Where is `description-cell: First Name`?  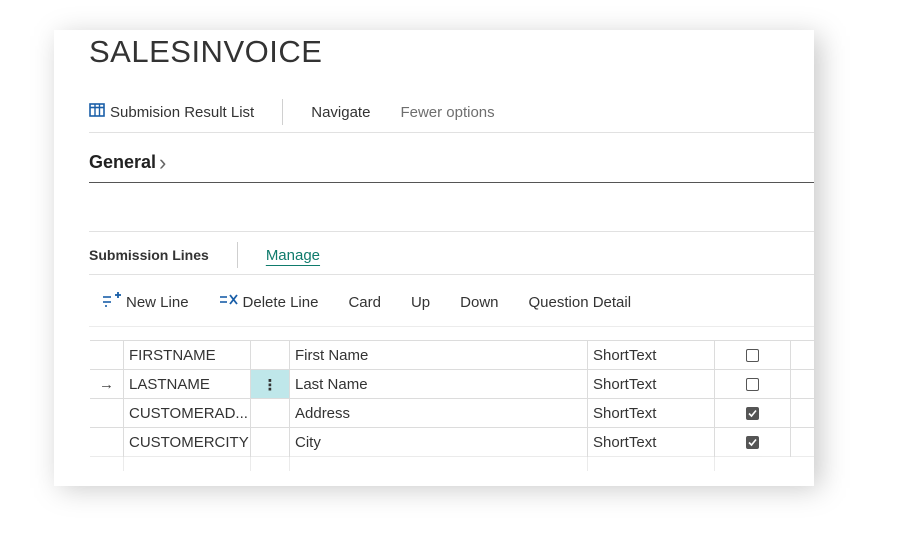 description-cell: First Name is located at coordinates (438, 355).